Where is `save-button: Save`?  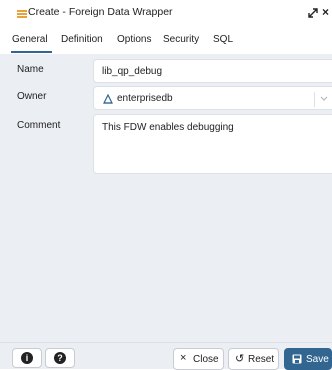 save-button: Save is located at coordinates (308, 359).